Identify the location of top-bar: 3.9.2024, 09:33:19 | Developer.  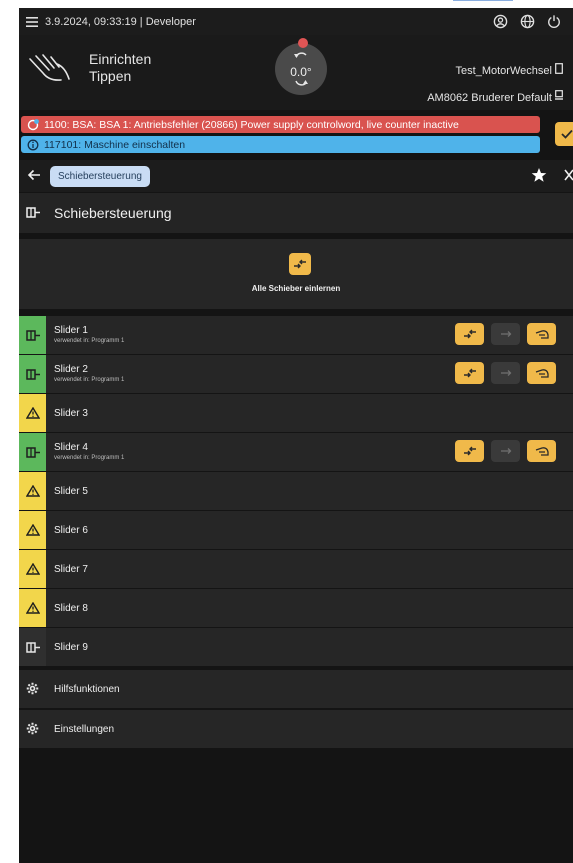
(296, 21).